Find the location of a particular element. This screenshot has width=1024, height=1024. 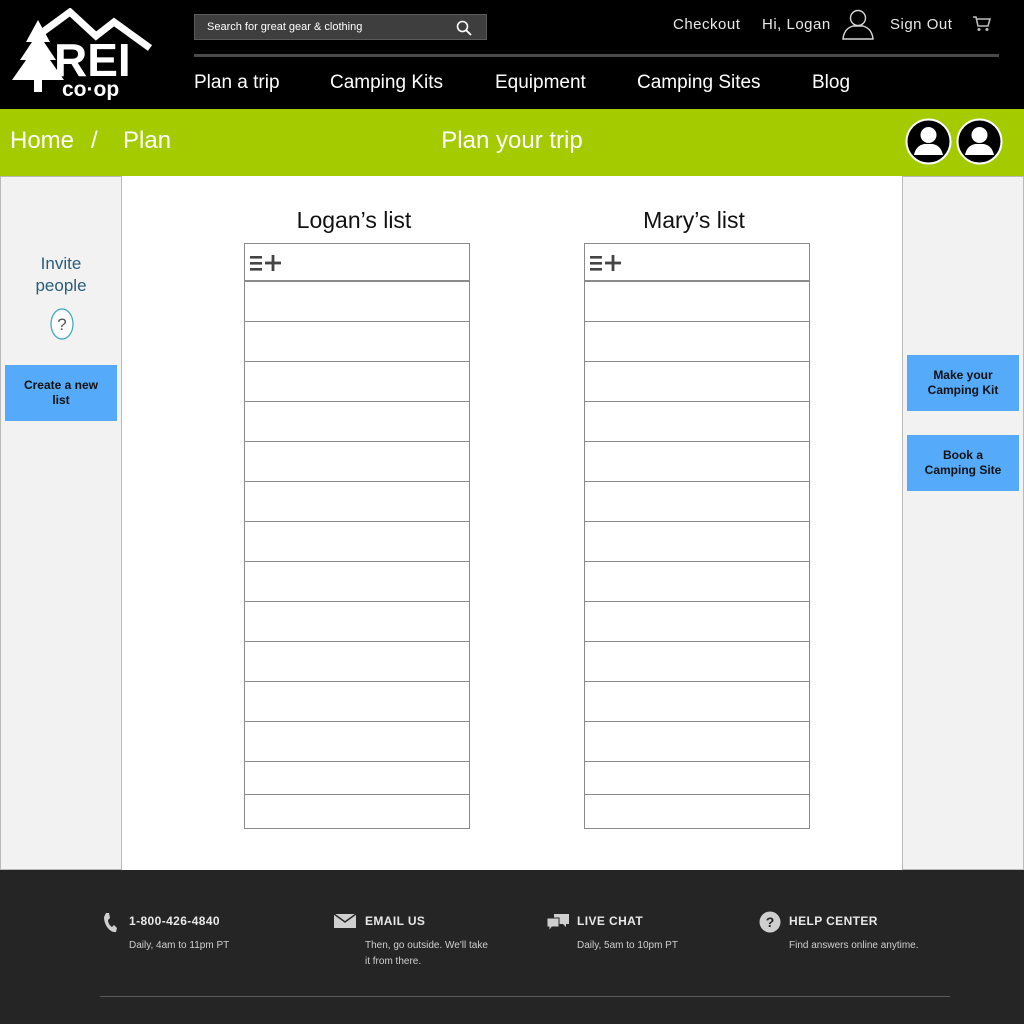

footer-phone-desc: Daily, 4am to 11pm PT is located at coordinates (204, 946).